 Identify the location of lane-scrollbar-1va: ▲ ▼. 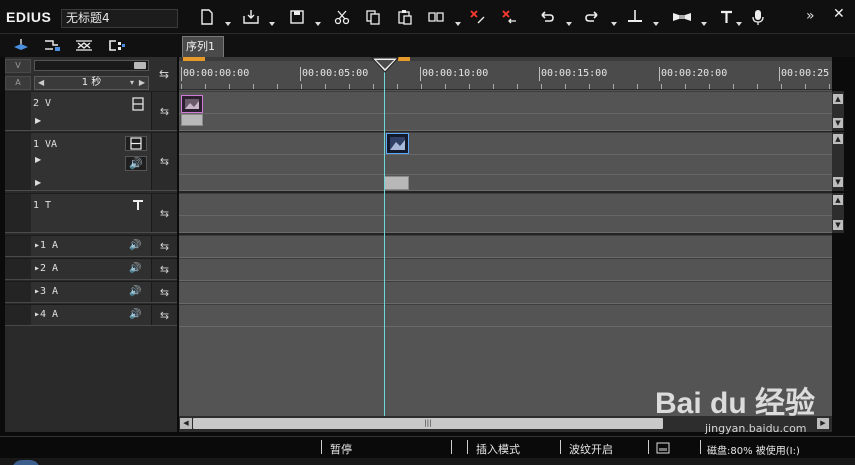
(838, 161).